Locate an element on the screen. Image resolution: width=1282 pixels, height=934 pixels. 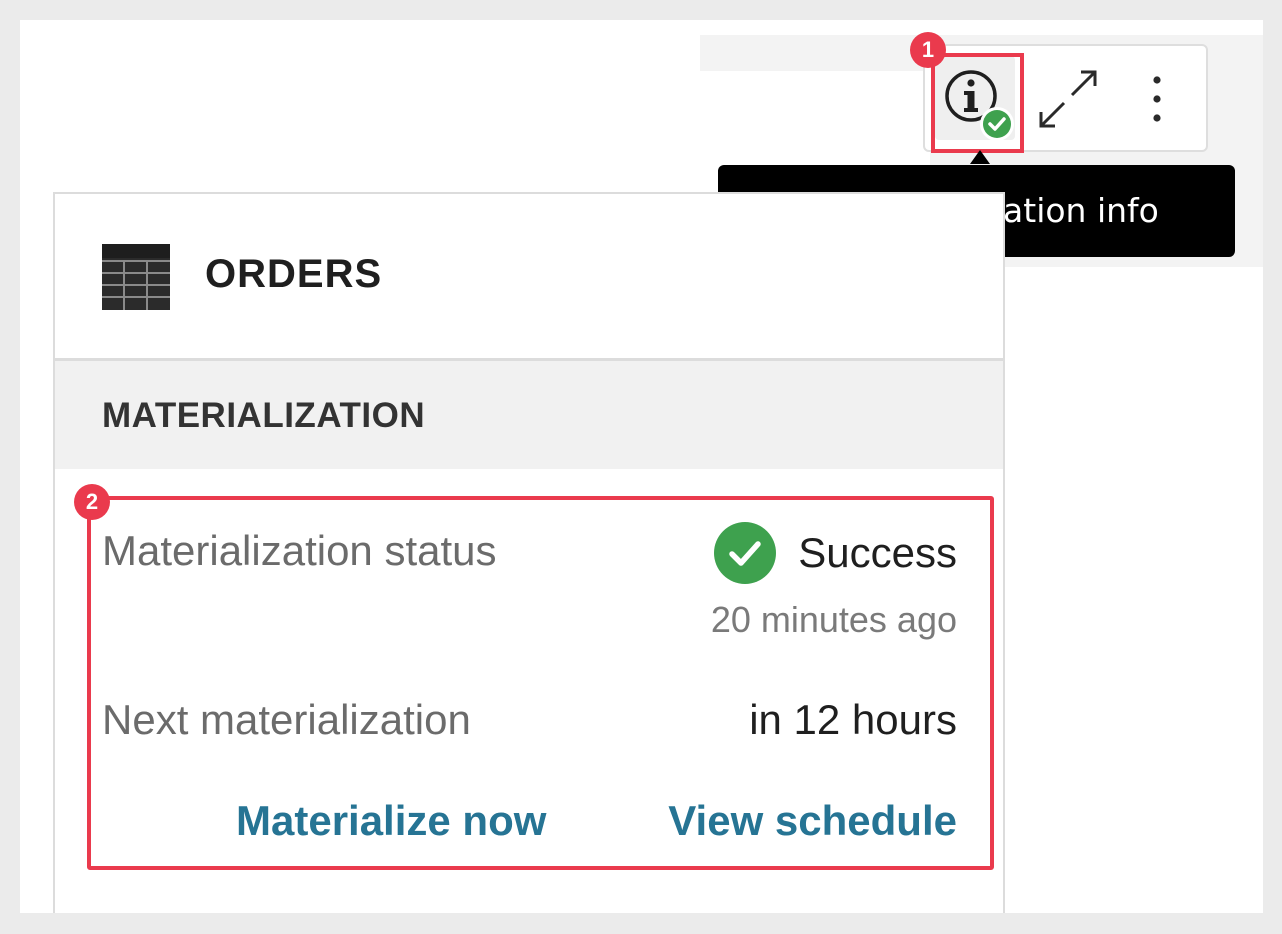
info-button-highlight is located at coordinates (977, 103).